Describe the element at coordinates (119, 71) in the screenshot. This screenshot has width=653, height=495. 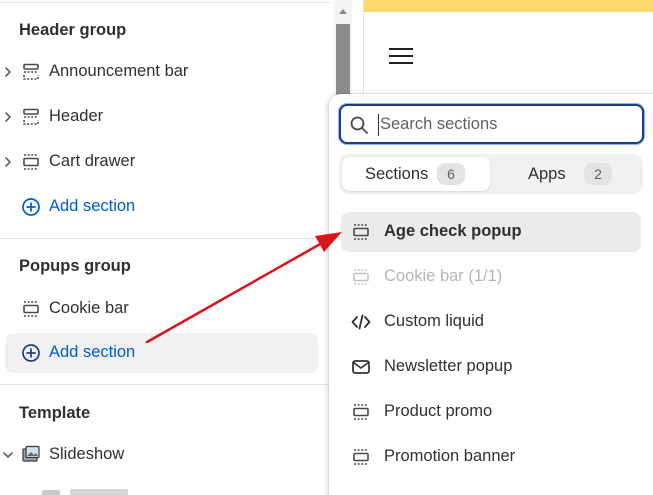
I see `sidebar-item-label: Announcement bar` at that location.